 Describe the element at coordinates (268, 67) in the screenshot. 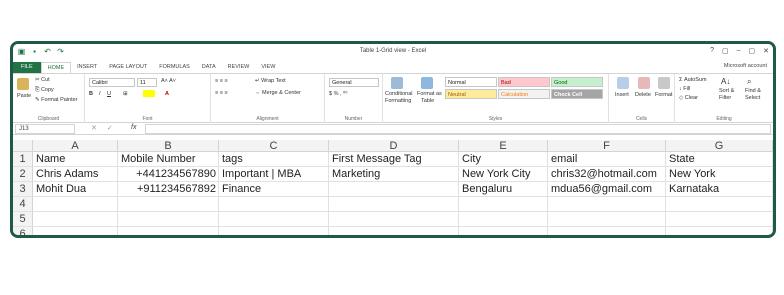

I see `tab-view: VIEW` at that location.